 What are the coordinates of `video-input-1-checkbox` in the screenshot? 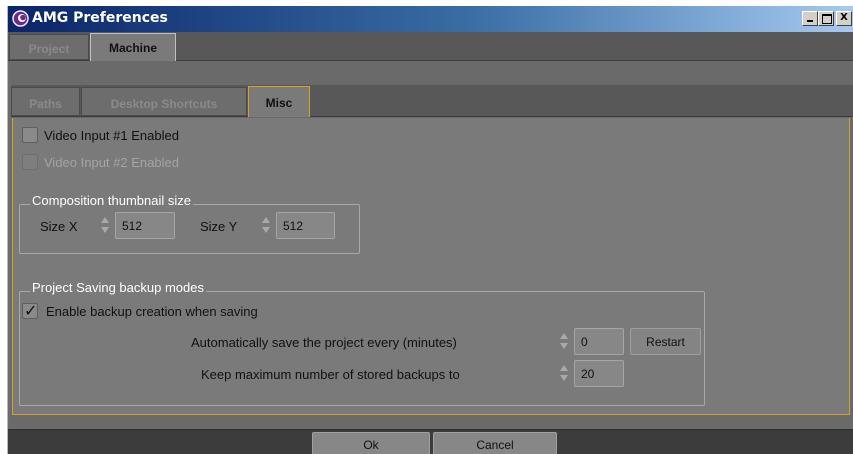 It's located at (30, 135).